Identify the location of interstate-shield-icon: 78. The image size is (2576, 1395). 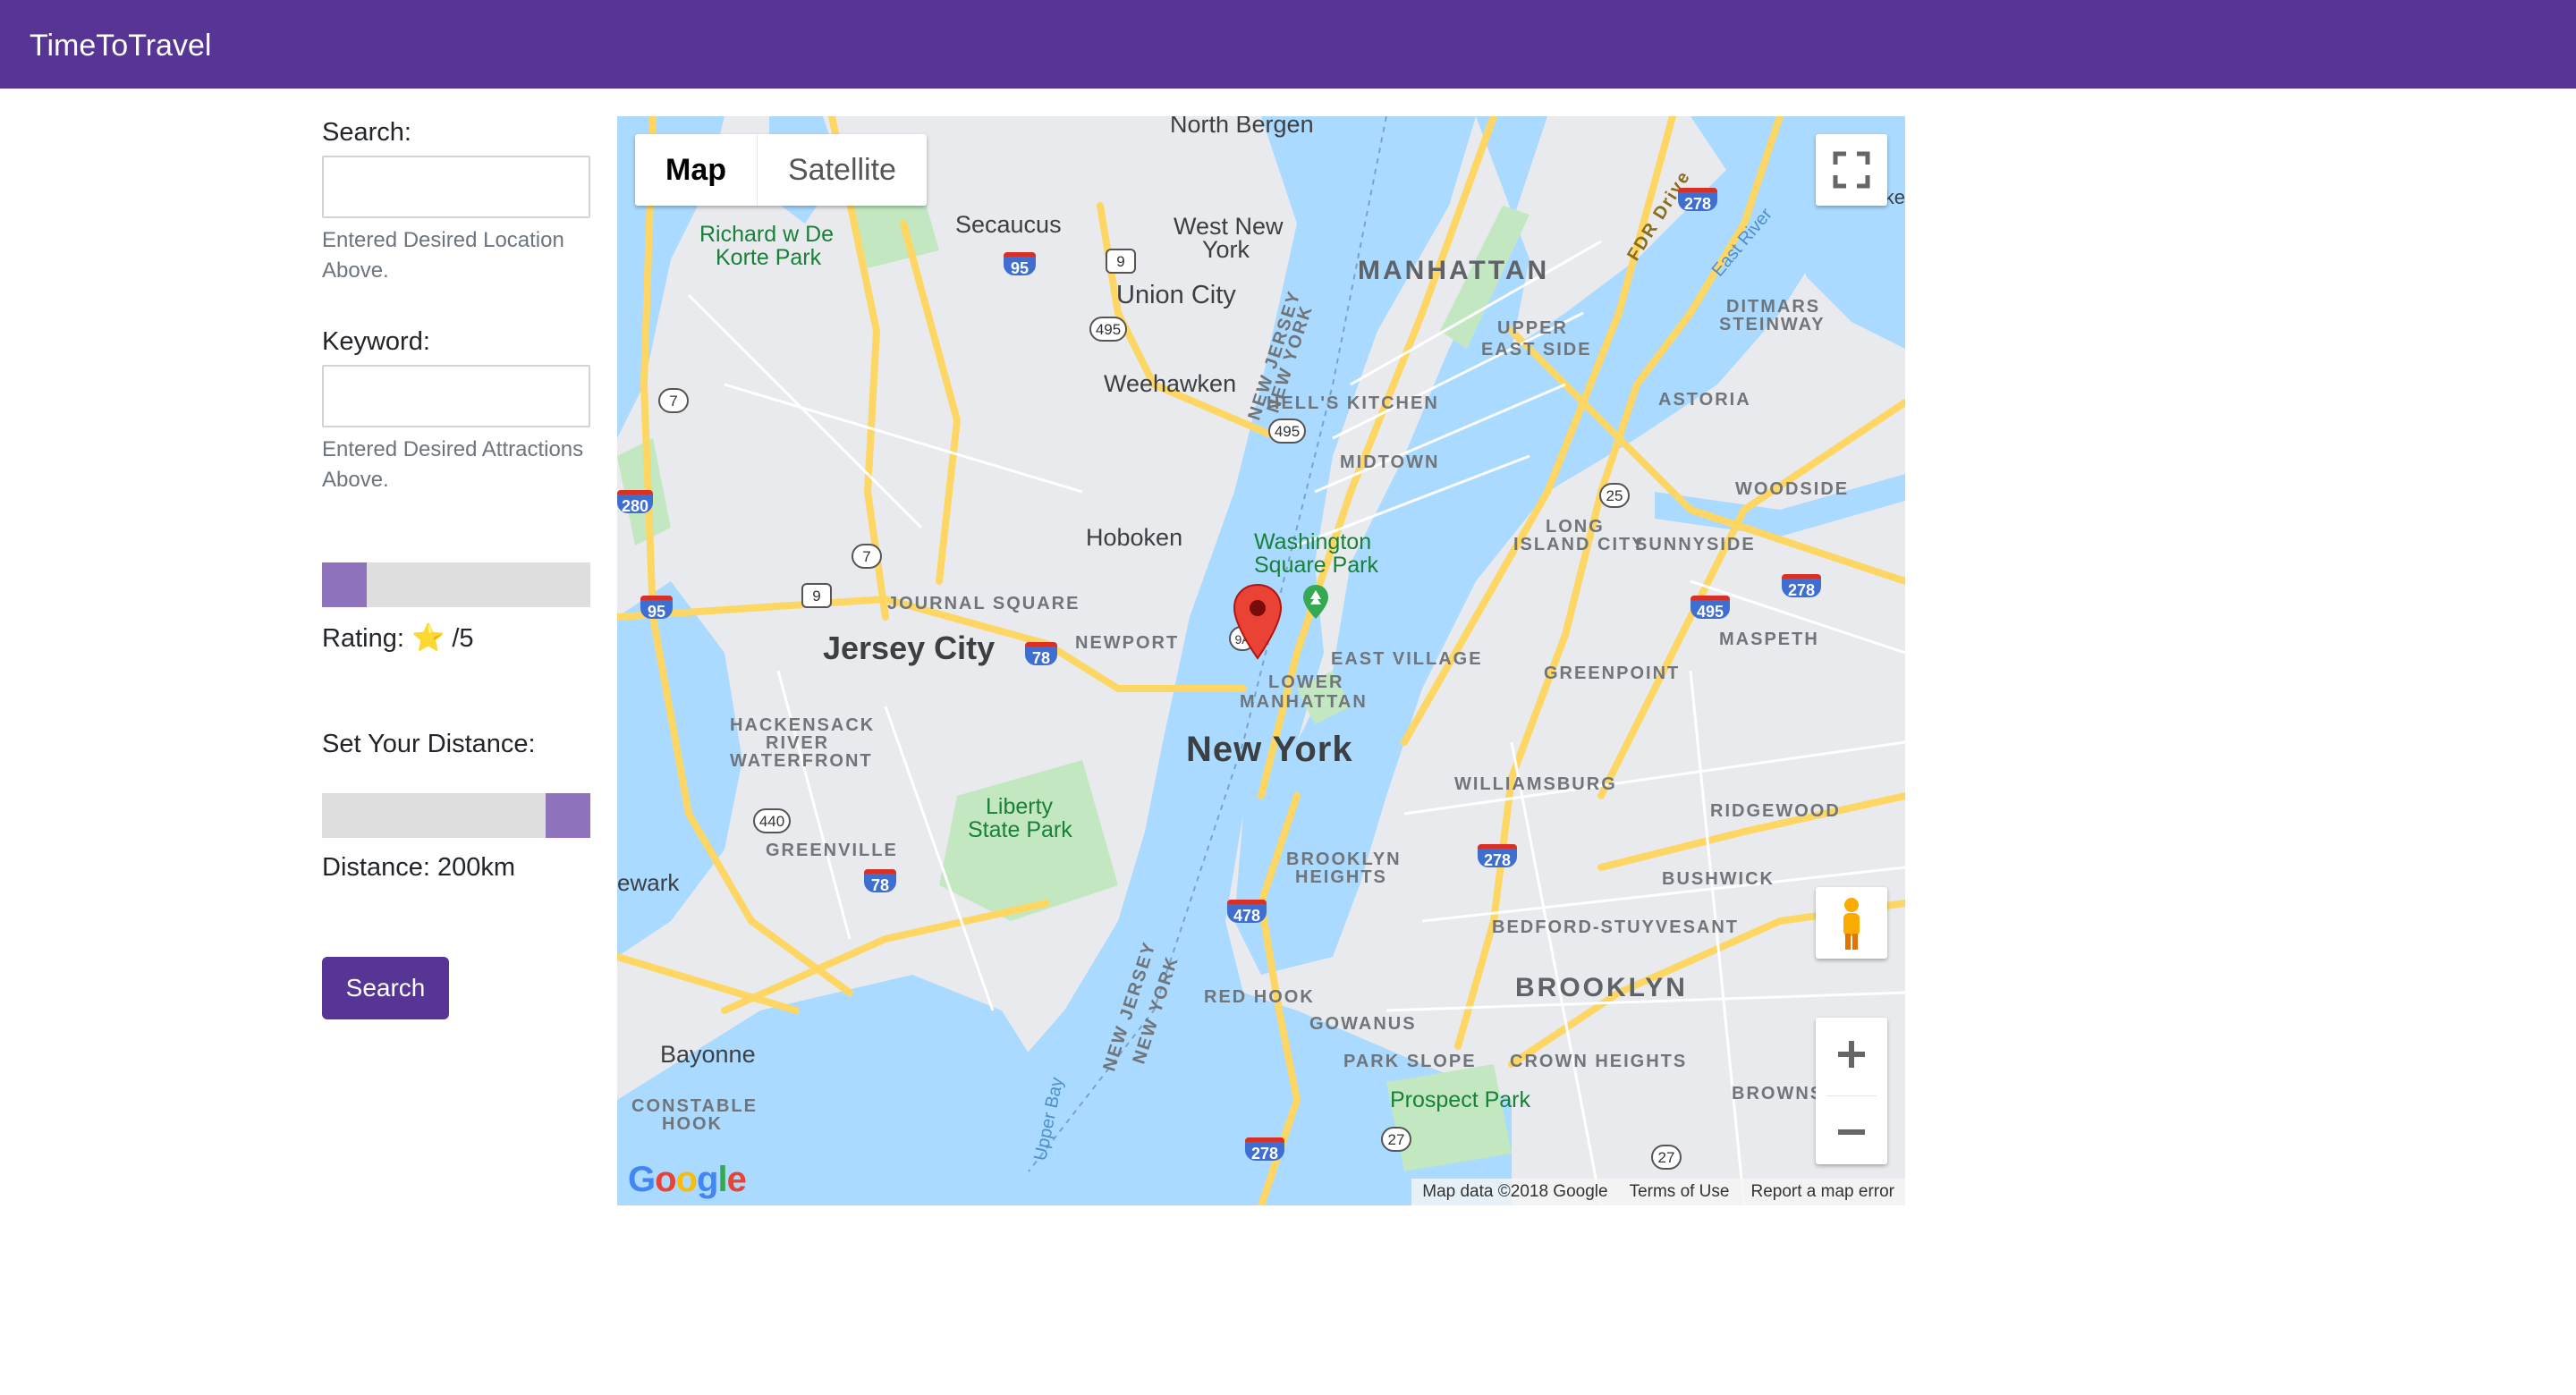
(1041, 654).